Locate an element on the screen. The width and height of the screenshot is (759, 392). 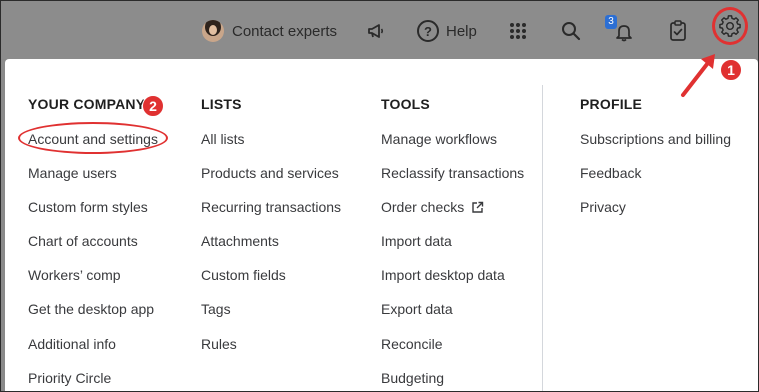
menu-item-import-data: Import data is located at coordinates (416, 241).